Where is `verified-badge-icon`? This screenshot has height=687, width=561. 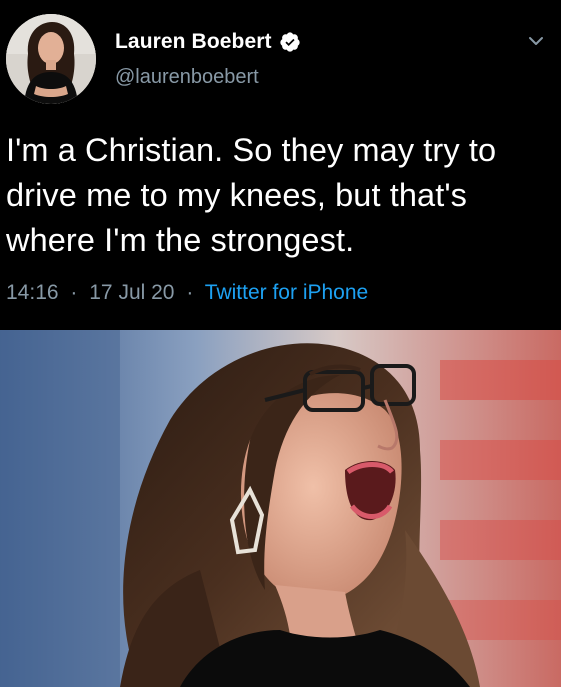
verified-badge-icon is located at coordinates (290, 42).